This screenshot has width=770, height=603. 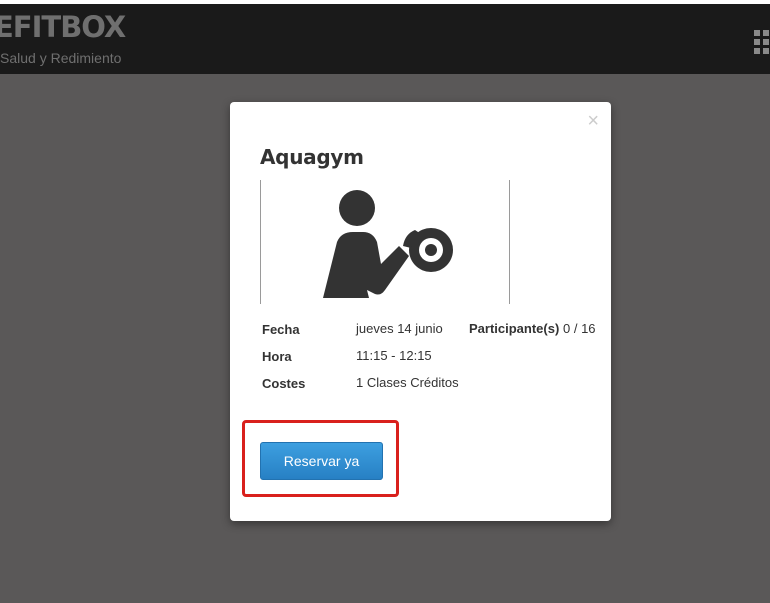 I want to click on site-header: EFITBOX Salud y Redimiento, so click(x=385, y=39).